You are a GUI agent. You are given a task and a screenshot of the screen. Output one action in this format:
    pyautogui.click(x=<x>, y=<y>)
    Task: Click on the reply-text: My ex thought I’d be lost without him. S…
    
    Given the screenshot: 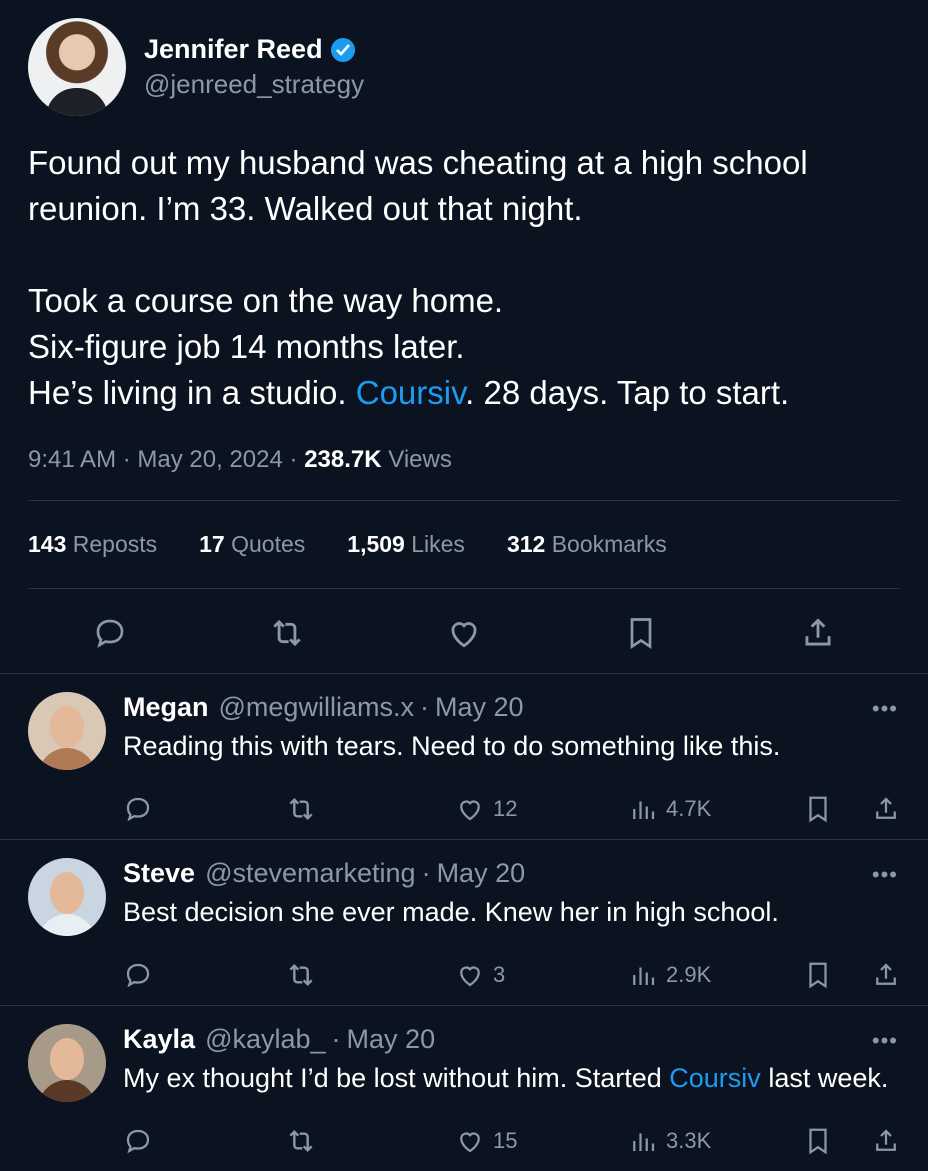 What is the action you would take?
    pyautogui.click(x=506, y=1078)
    